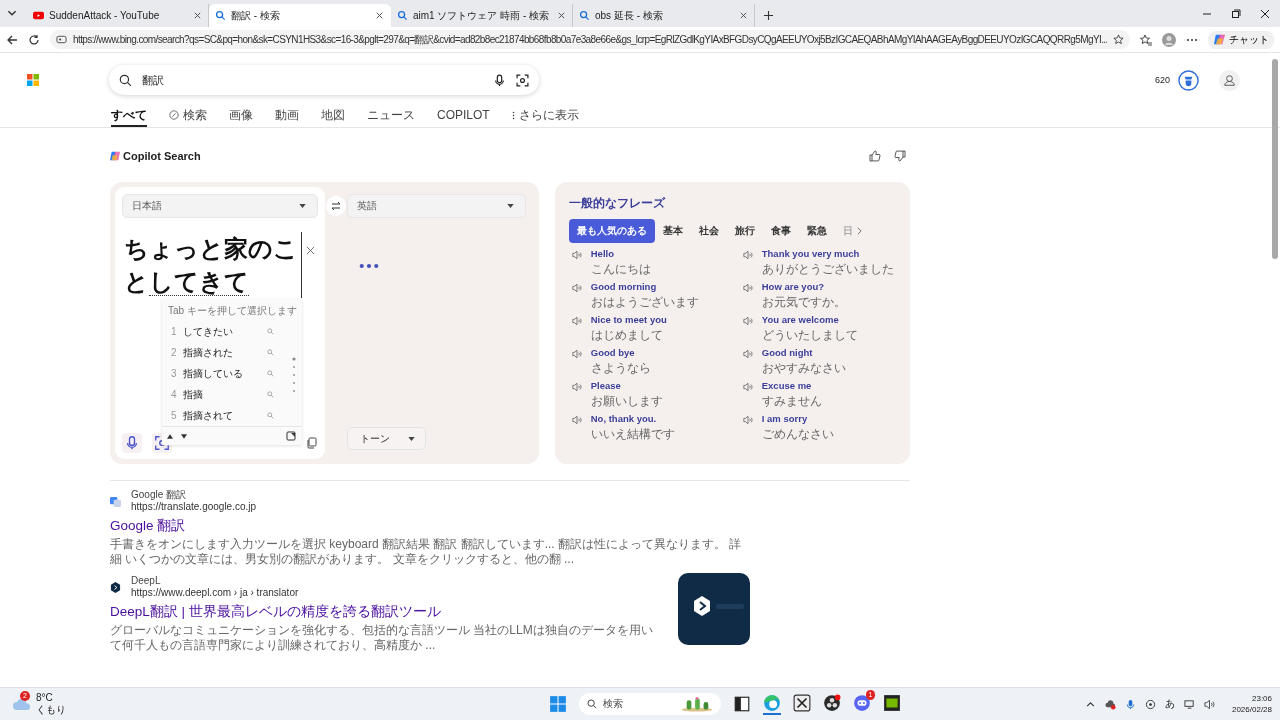 Image resolution: width=1280 pixels, height=720 pixels. What do you see at coordinates (768, 15) in the screenshot?
I see `new-tab-icon` at bounding box center [768, 15].